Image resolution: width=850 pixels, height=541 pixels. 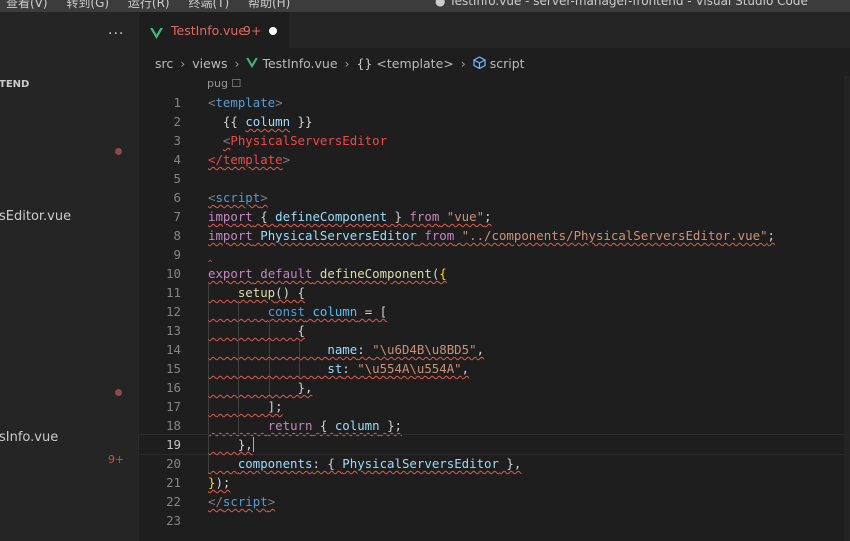 What do you see at coordinates (177, 254) in the screenshot?
I see `line-number: 9` at bounding box center [177, 254].